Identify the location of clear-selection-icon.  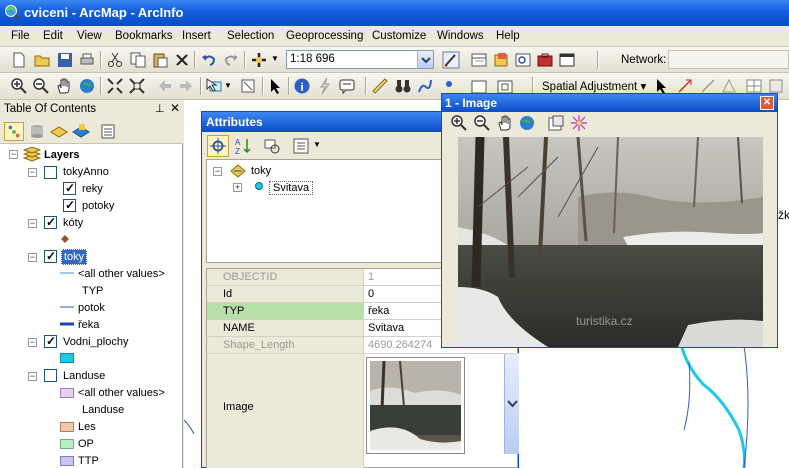
(248, 86).